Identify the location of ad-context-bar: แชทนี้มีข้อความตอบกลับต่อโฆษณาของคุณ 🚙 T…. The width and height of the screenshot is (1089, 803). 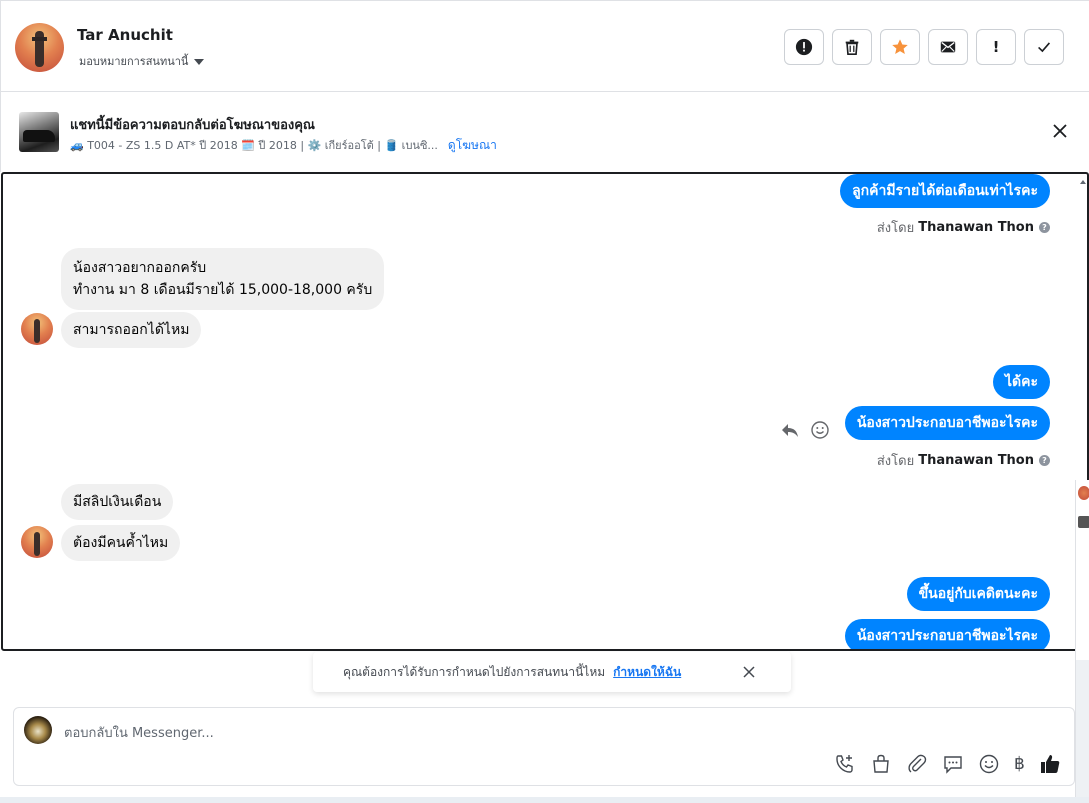
(544, 132).